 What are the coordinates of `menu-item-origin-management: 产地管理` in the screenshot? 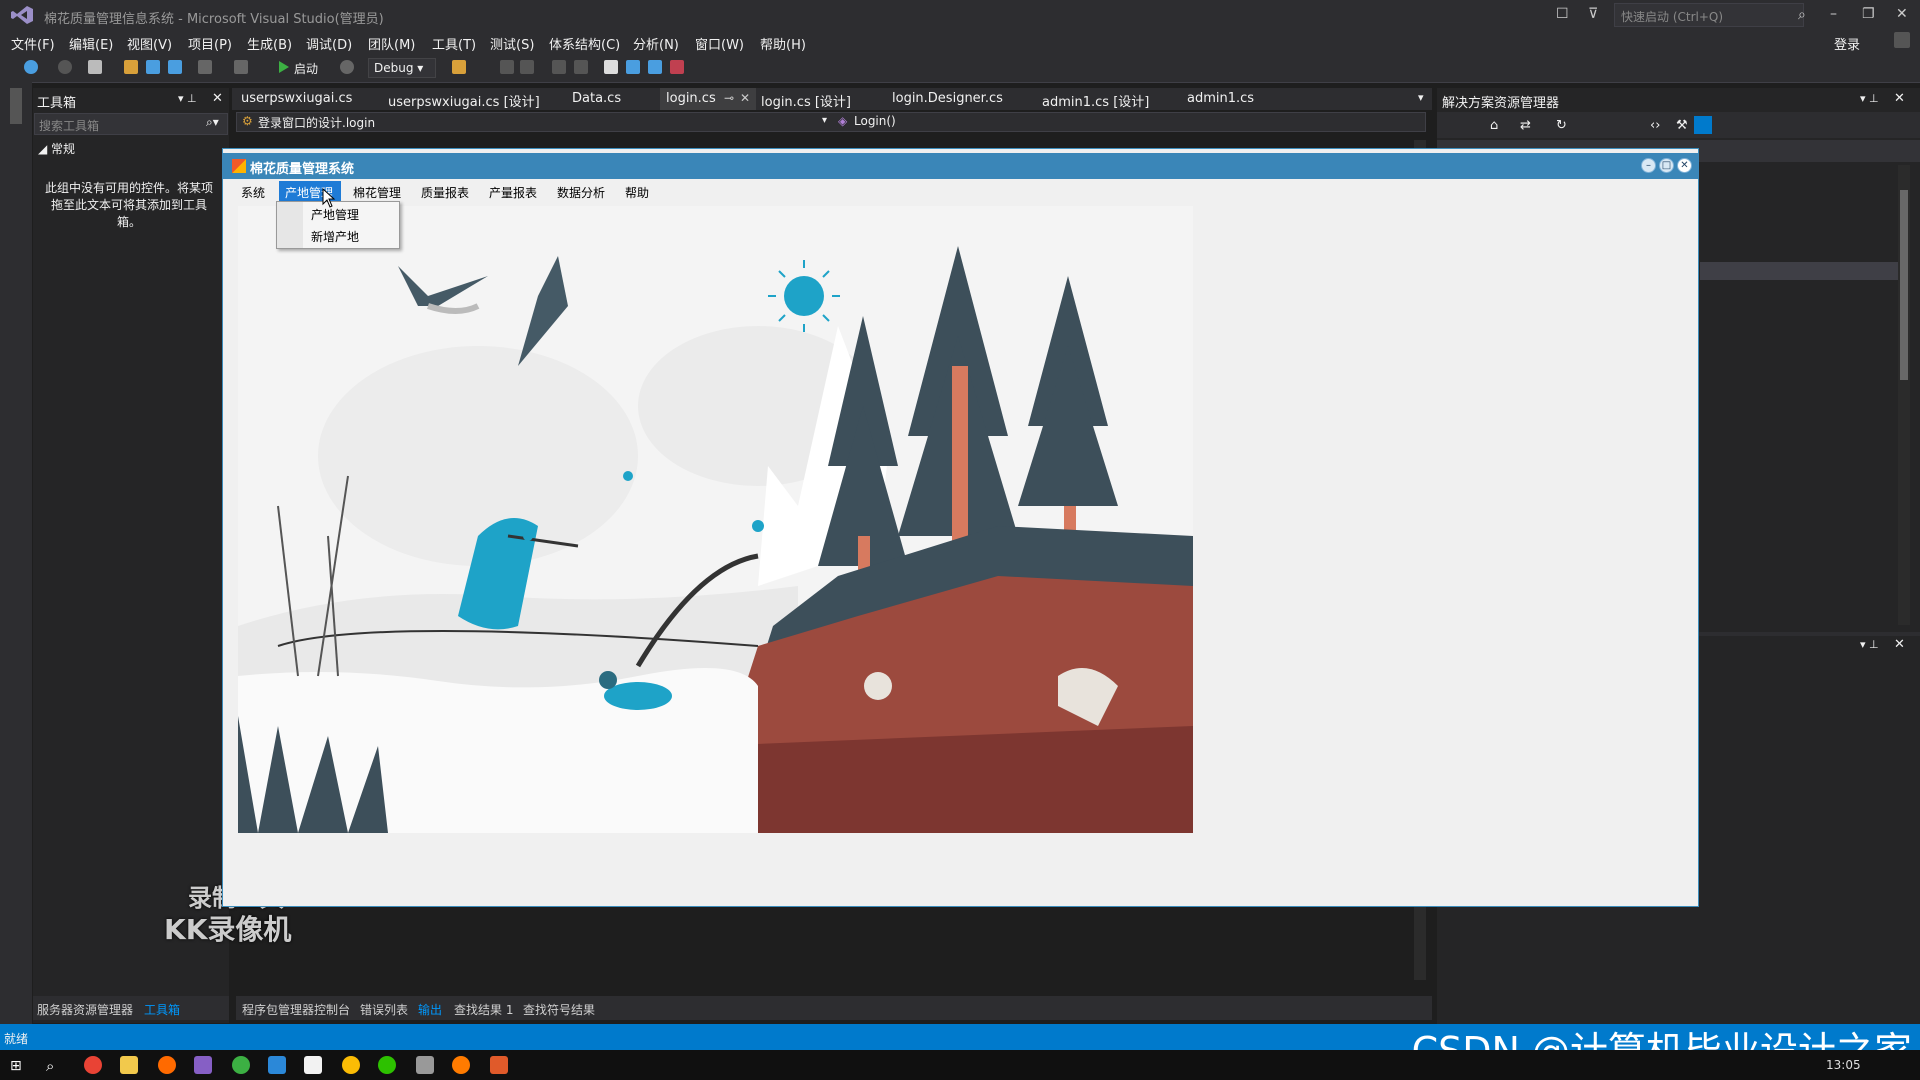 It's located at (335, 214).